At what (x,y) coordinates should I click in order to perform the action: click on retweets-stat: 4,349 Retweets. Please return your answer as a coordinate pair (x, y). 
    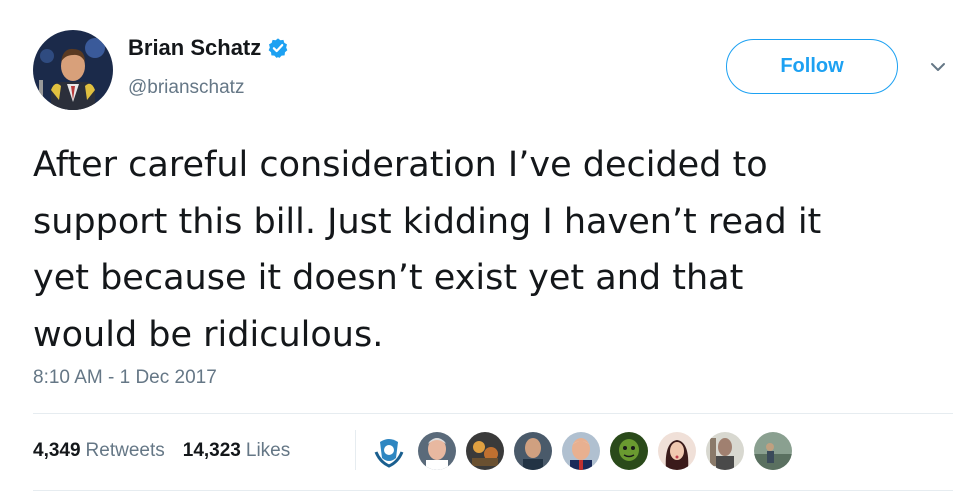
    Looking at the image, I should click on (99, 451).